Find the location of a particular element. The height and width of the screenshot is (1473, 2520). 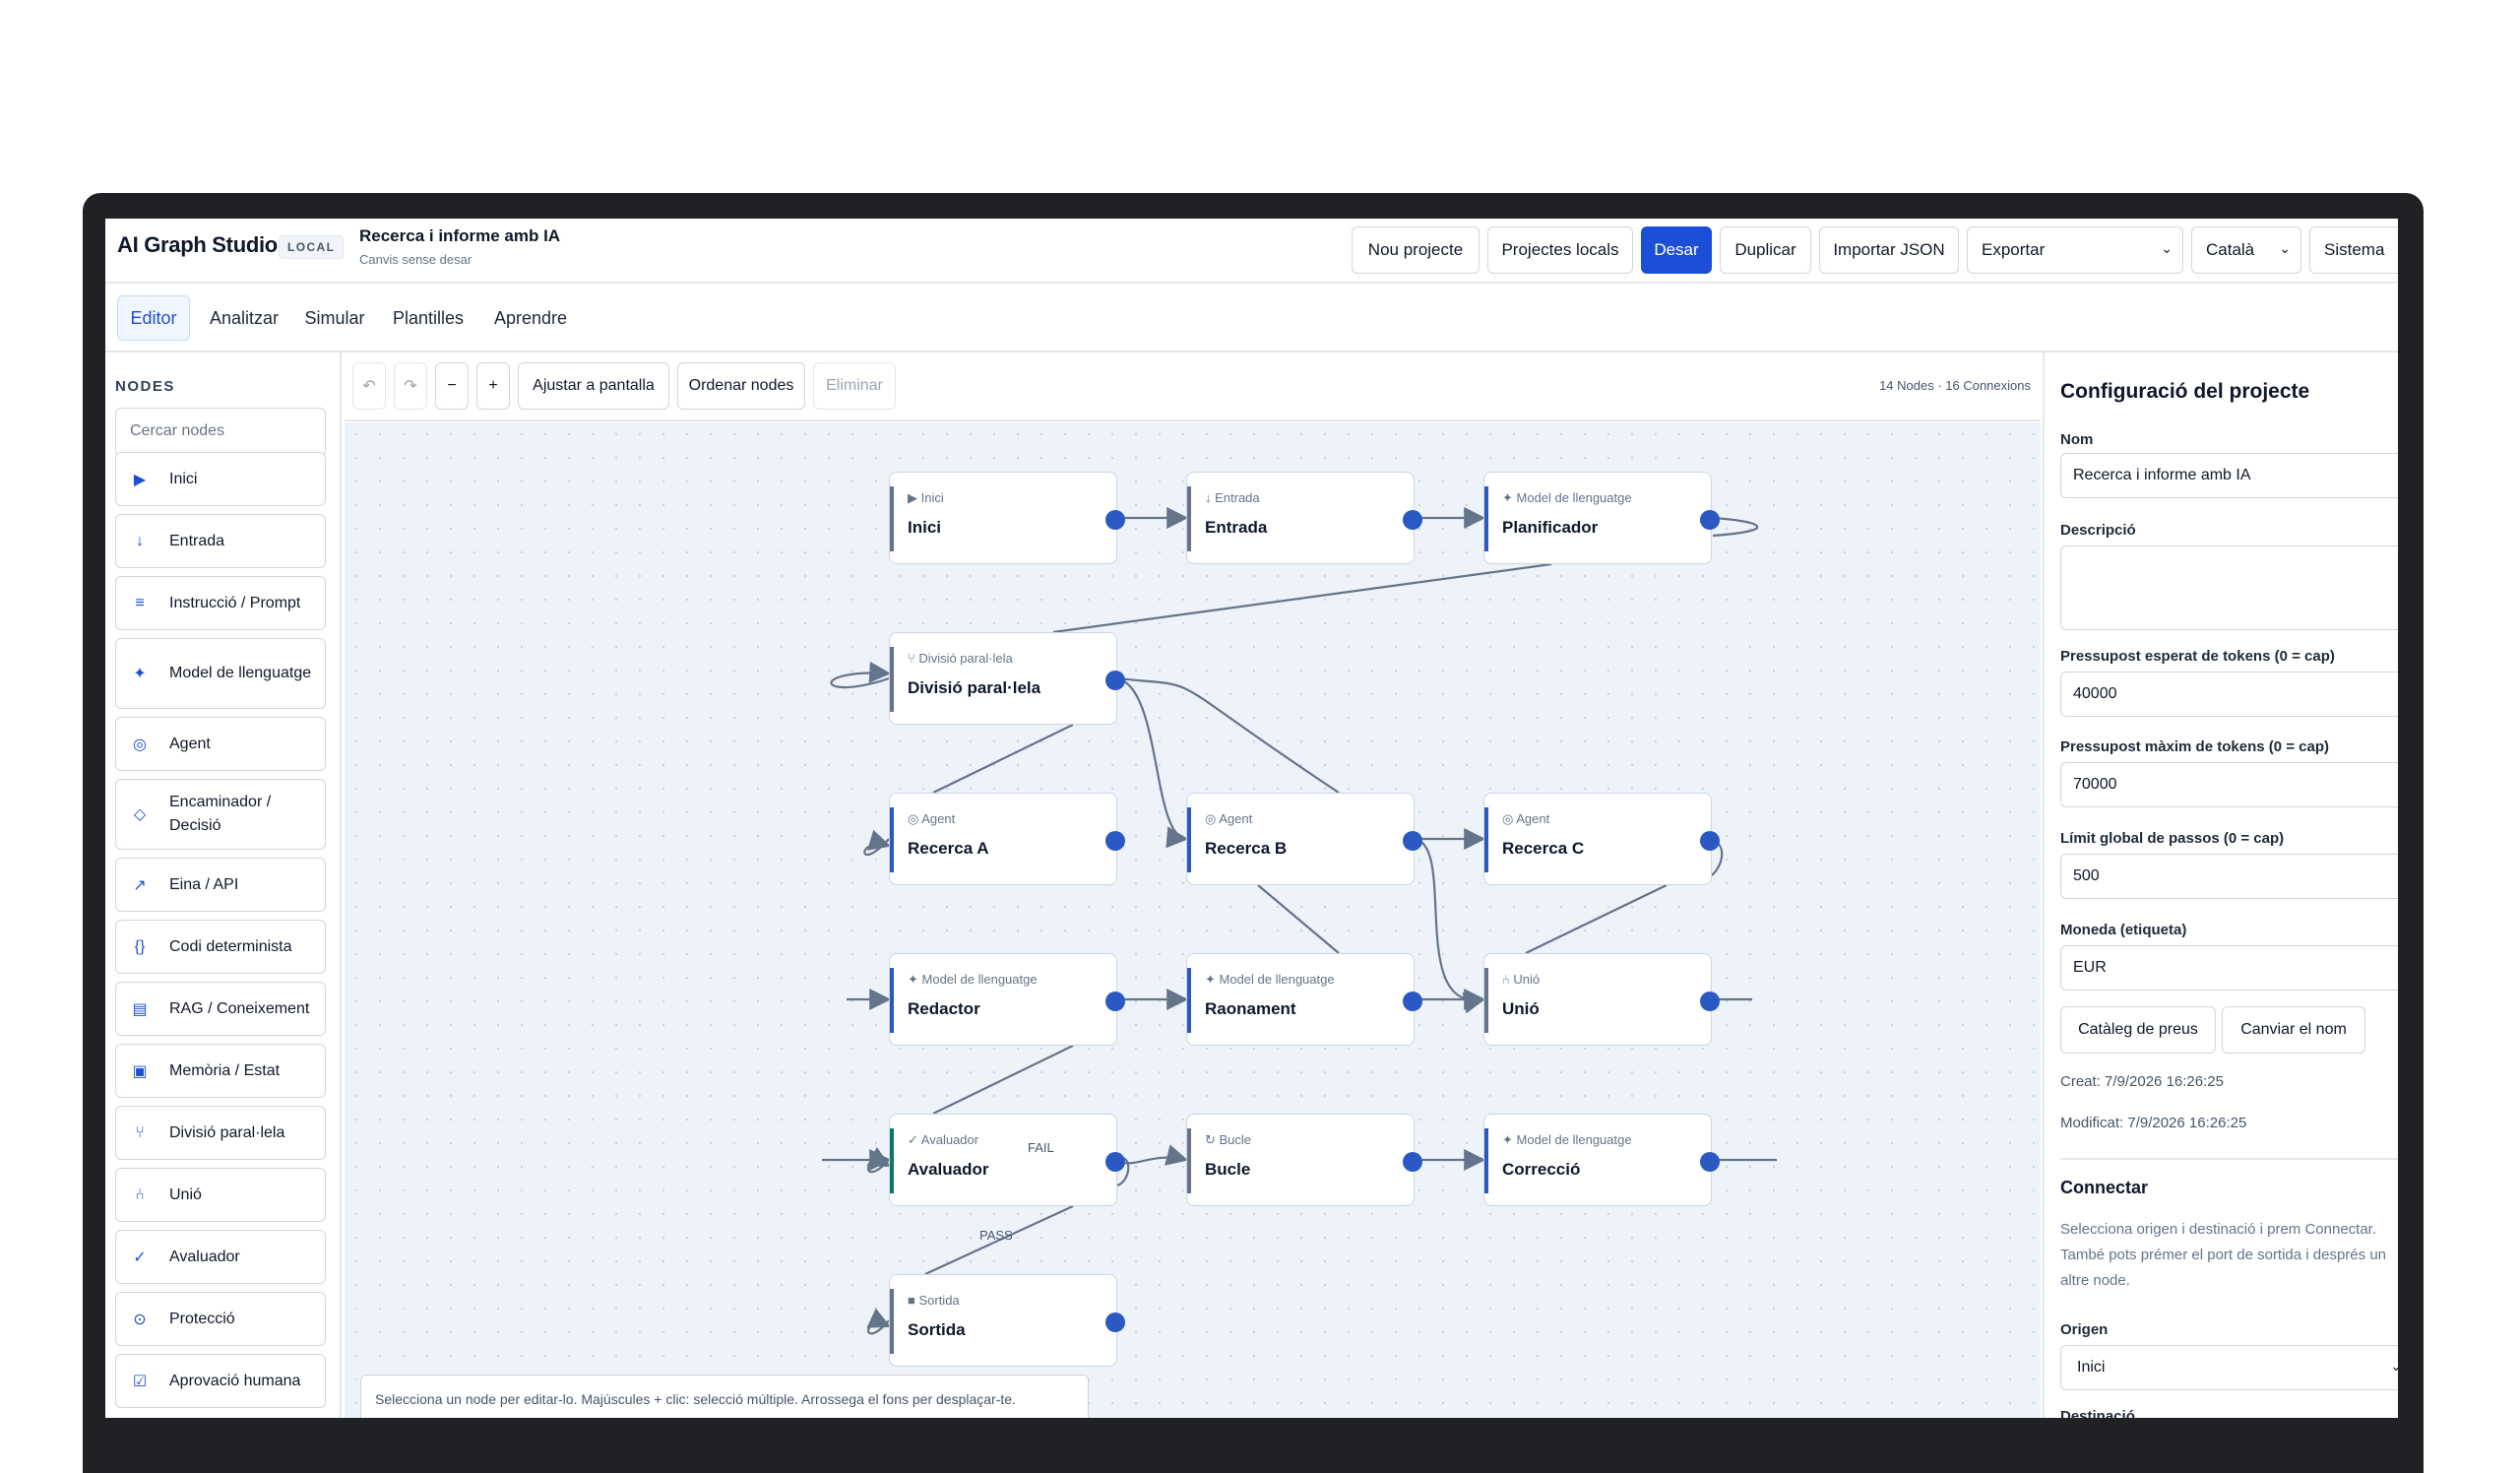

node-name: Recerca A is located at coordinates (948, 848).